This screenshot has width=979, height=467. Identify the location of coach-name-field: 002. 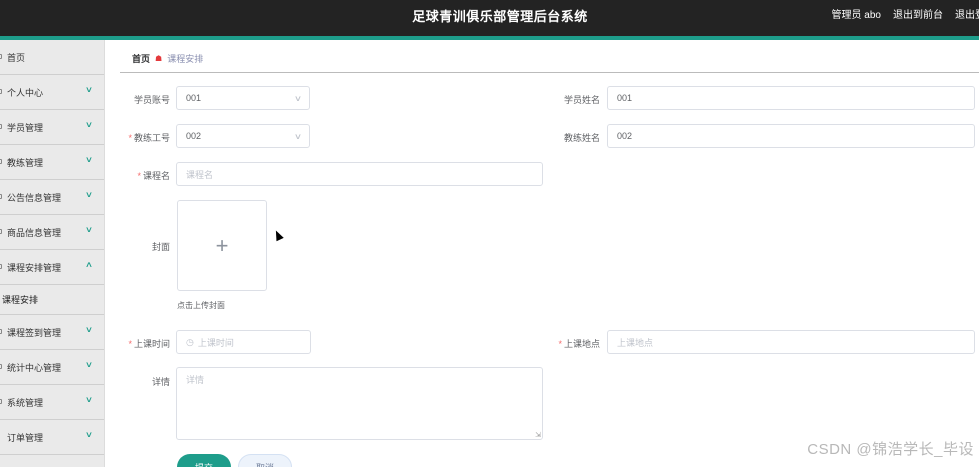
(791, 136).